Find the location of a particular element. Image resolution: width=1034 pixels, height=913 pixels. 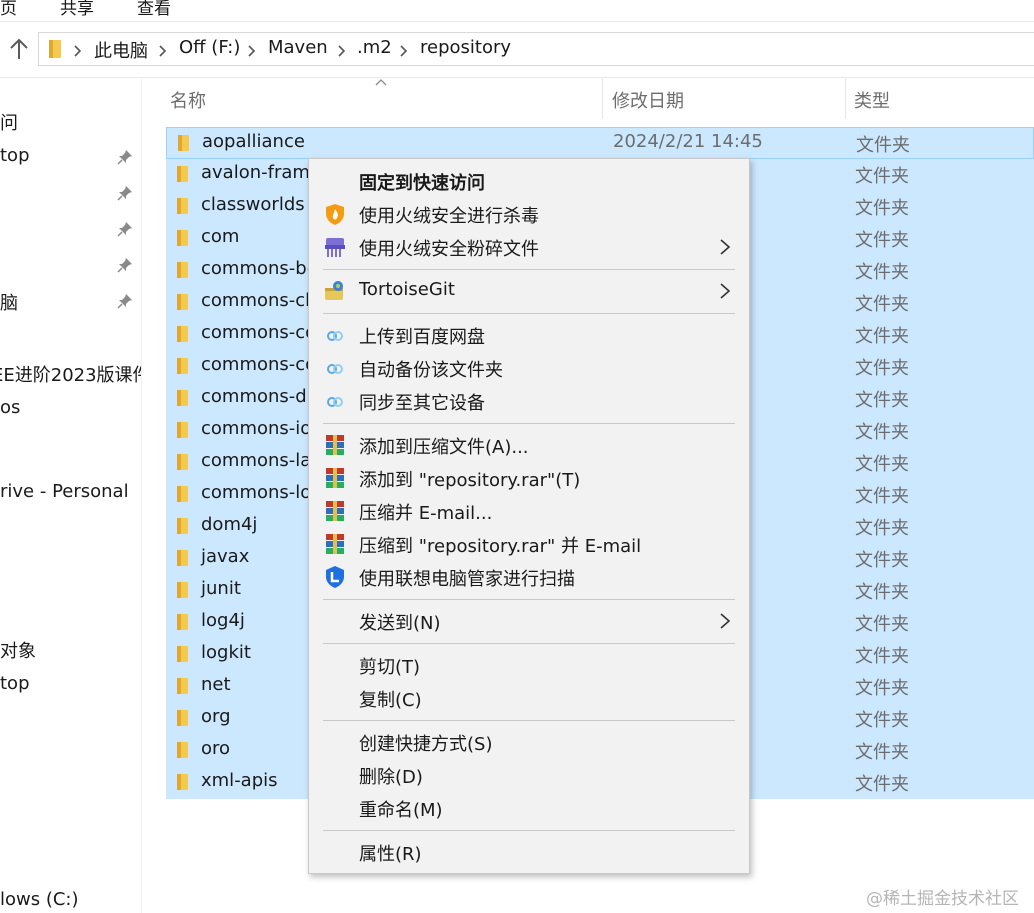

menu-item-label: 使用火绒安全进行杀毒 is located at coordinates (449, 216).